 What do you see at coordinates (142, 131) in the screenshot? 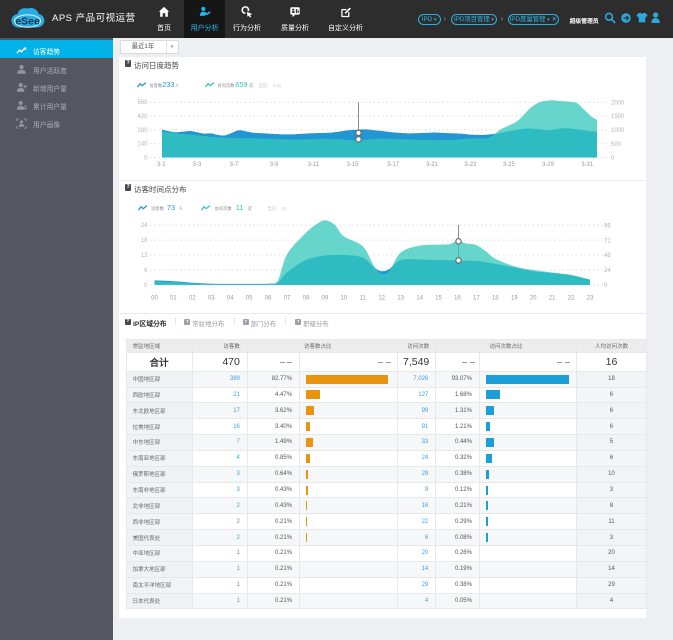
I see `svg-text: 280` at bounding box center [142, 131].